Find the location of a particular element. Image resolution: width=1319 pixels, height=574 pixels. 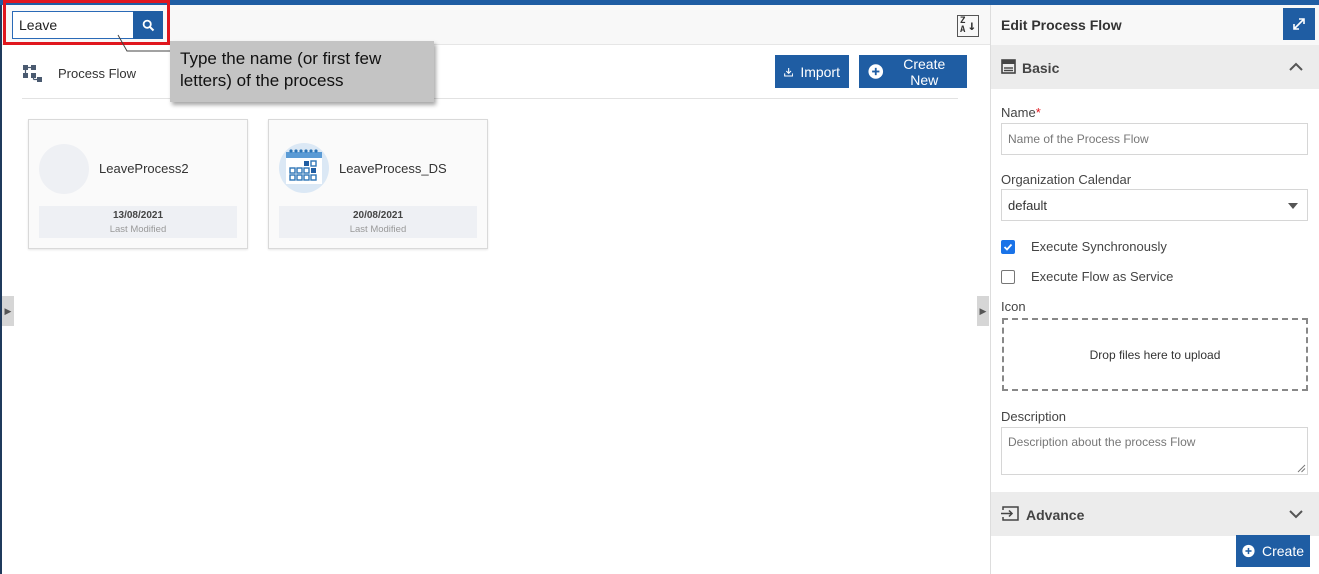

exec-sync-label: Execute Synchronously is located at coordinates (1099, 246).